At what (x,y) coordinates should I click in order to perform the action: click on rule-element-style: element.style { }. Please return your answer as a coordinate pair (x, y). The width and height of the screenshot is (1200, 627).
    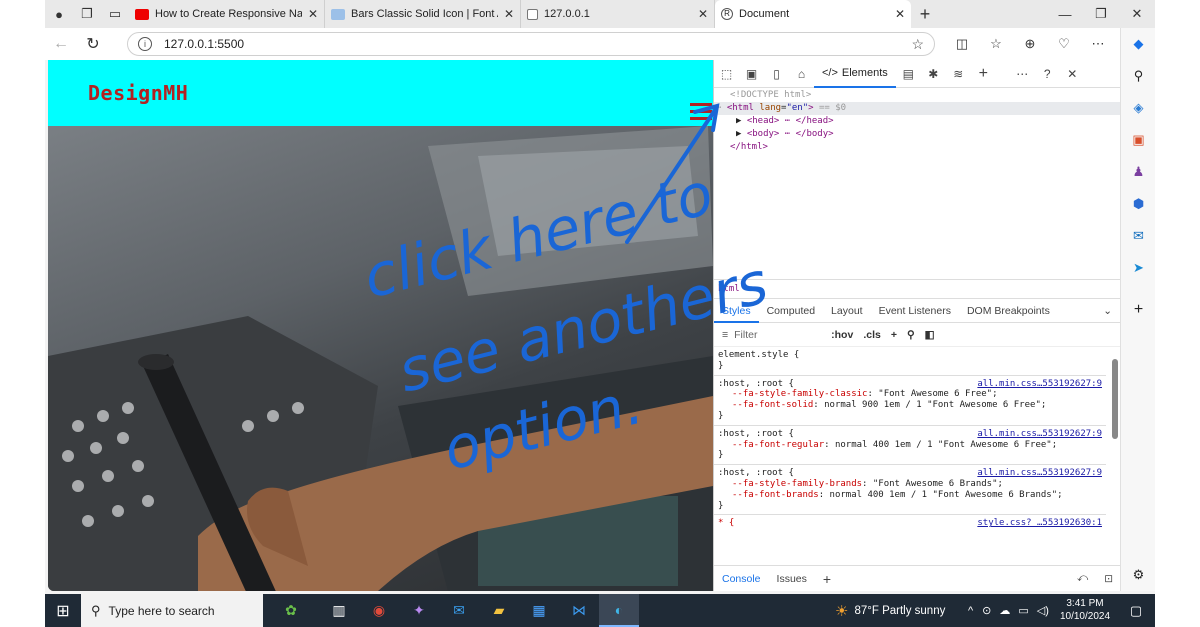
    Looking at the image, I should click on (910, 361).